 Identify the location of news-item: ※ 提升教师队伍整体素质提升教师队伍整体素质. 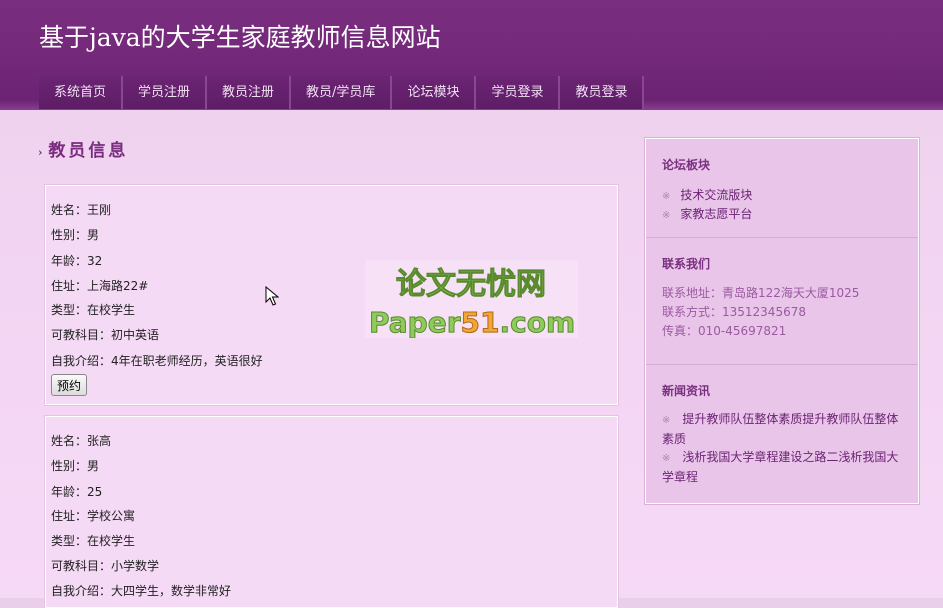
(782, 429).